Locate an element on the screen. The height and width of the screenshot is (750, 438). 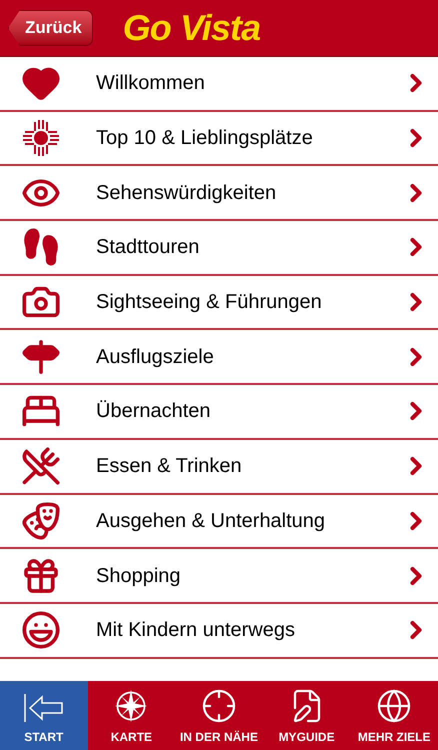
menu-item: Essen & Trinken is located at coordinates (219, 467).